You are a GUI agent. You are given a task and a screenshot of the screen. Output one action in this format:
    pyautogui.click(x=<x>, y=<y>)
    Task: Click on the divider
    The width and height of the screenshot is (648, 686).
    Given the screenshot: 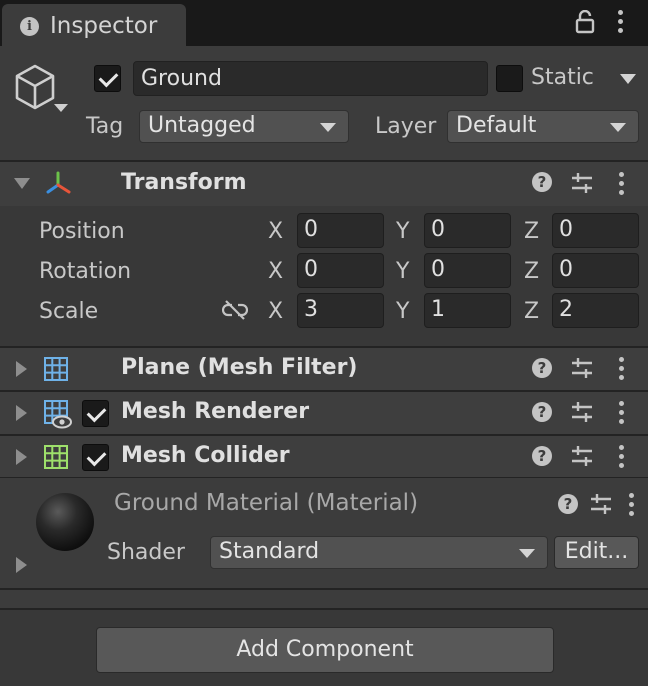 What is the action you would take?
    pyautogui.click(x=324, y=609)
    